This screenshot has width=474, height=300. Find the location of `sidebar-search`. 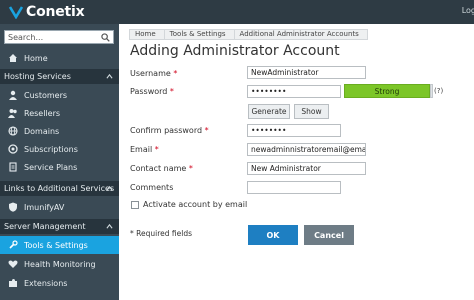

sidebar-search is located at coordinates (59, 37).